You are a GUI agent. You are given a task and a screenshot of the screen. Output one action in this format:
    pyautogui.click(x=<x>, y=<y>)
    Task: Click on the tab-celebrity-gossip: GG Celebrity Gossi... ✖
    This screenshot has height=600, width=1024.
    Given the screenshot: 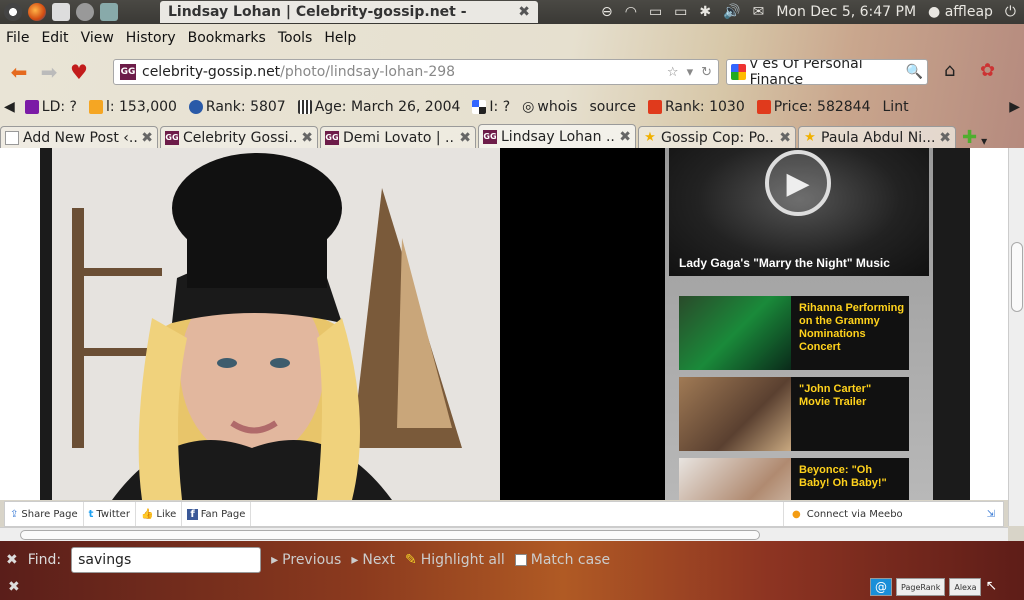 What is the action you would take?
    pyautogui.click(x=239, y=137)
    